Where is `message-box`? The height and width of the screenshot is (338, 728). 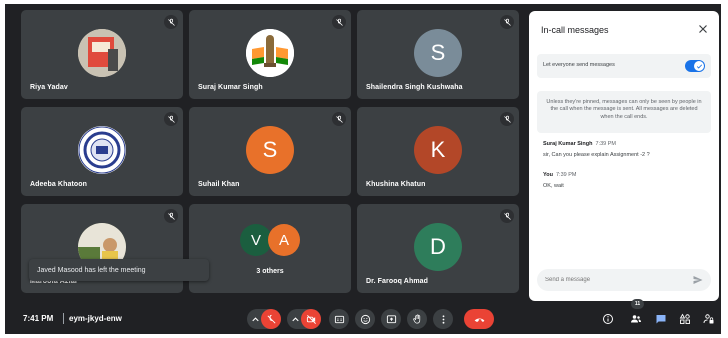
message-box is located at coordinates (624, 280).